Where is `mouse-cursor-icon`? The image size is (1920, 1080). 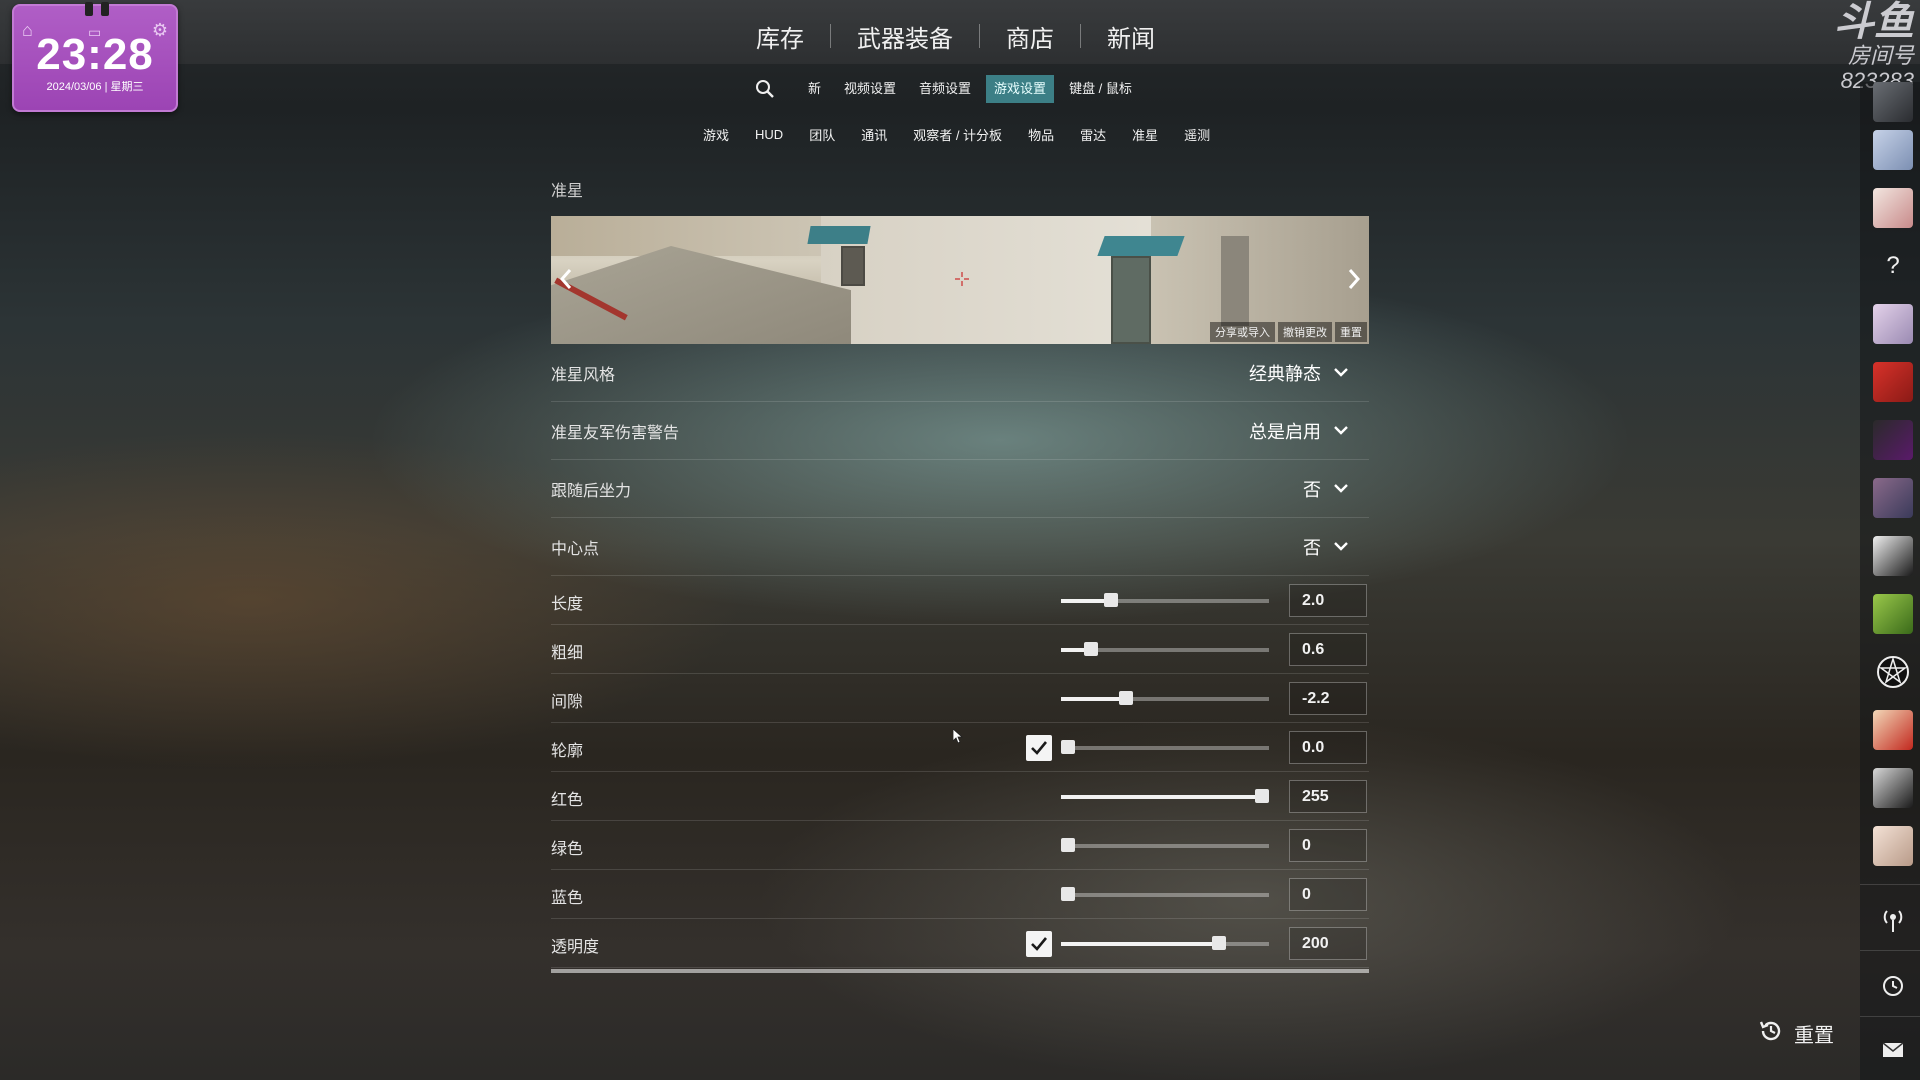
mouse-cursor-icon is located at coordinates (958, 736).